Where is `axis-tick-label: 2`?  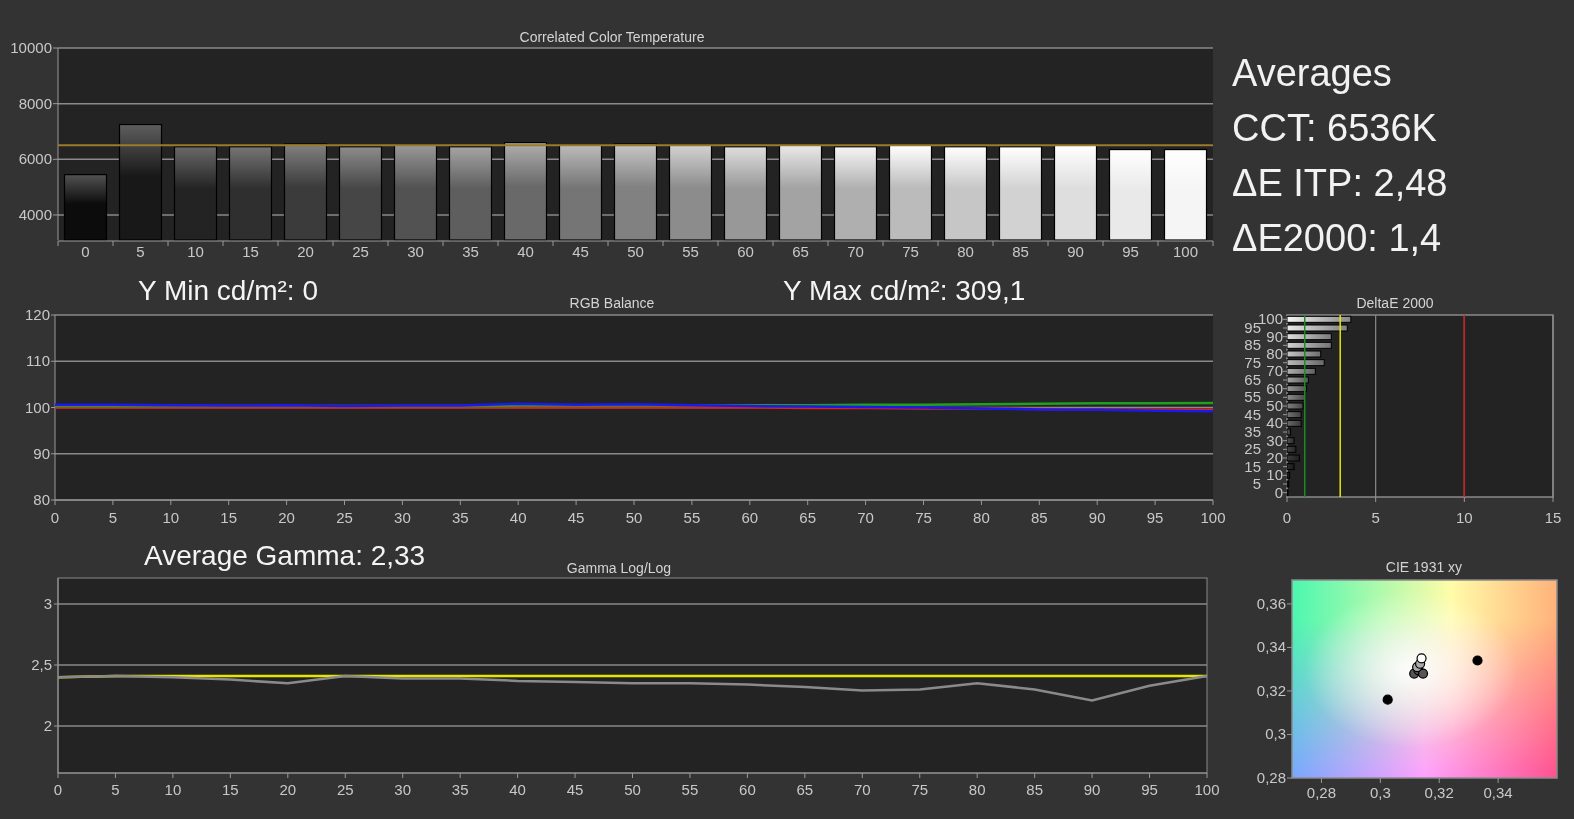 axis-tick-label: 2 is located at coordinates (47, 725).